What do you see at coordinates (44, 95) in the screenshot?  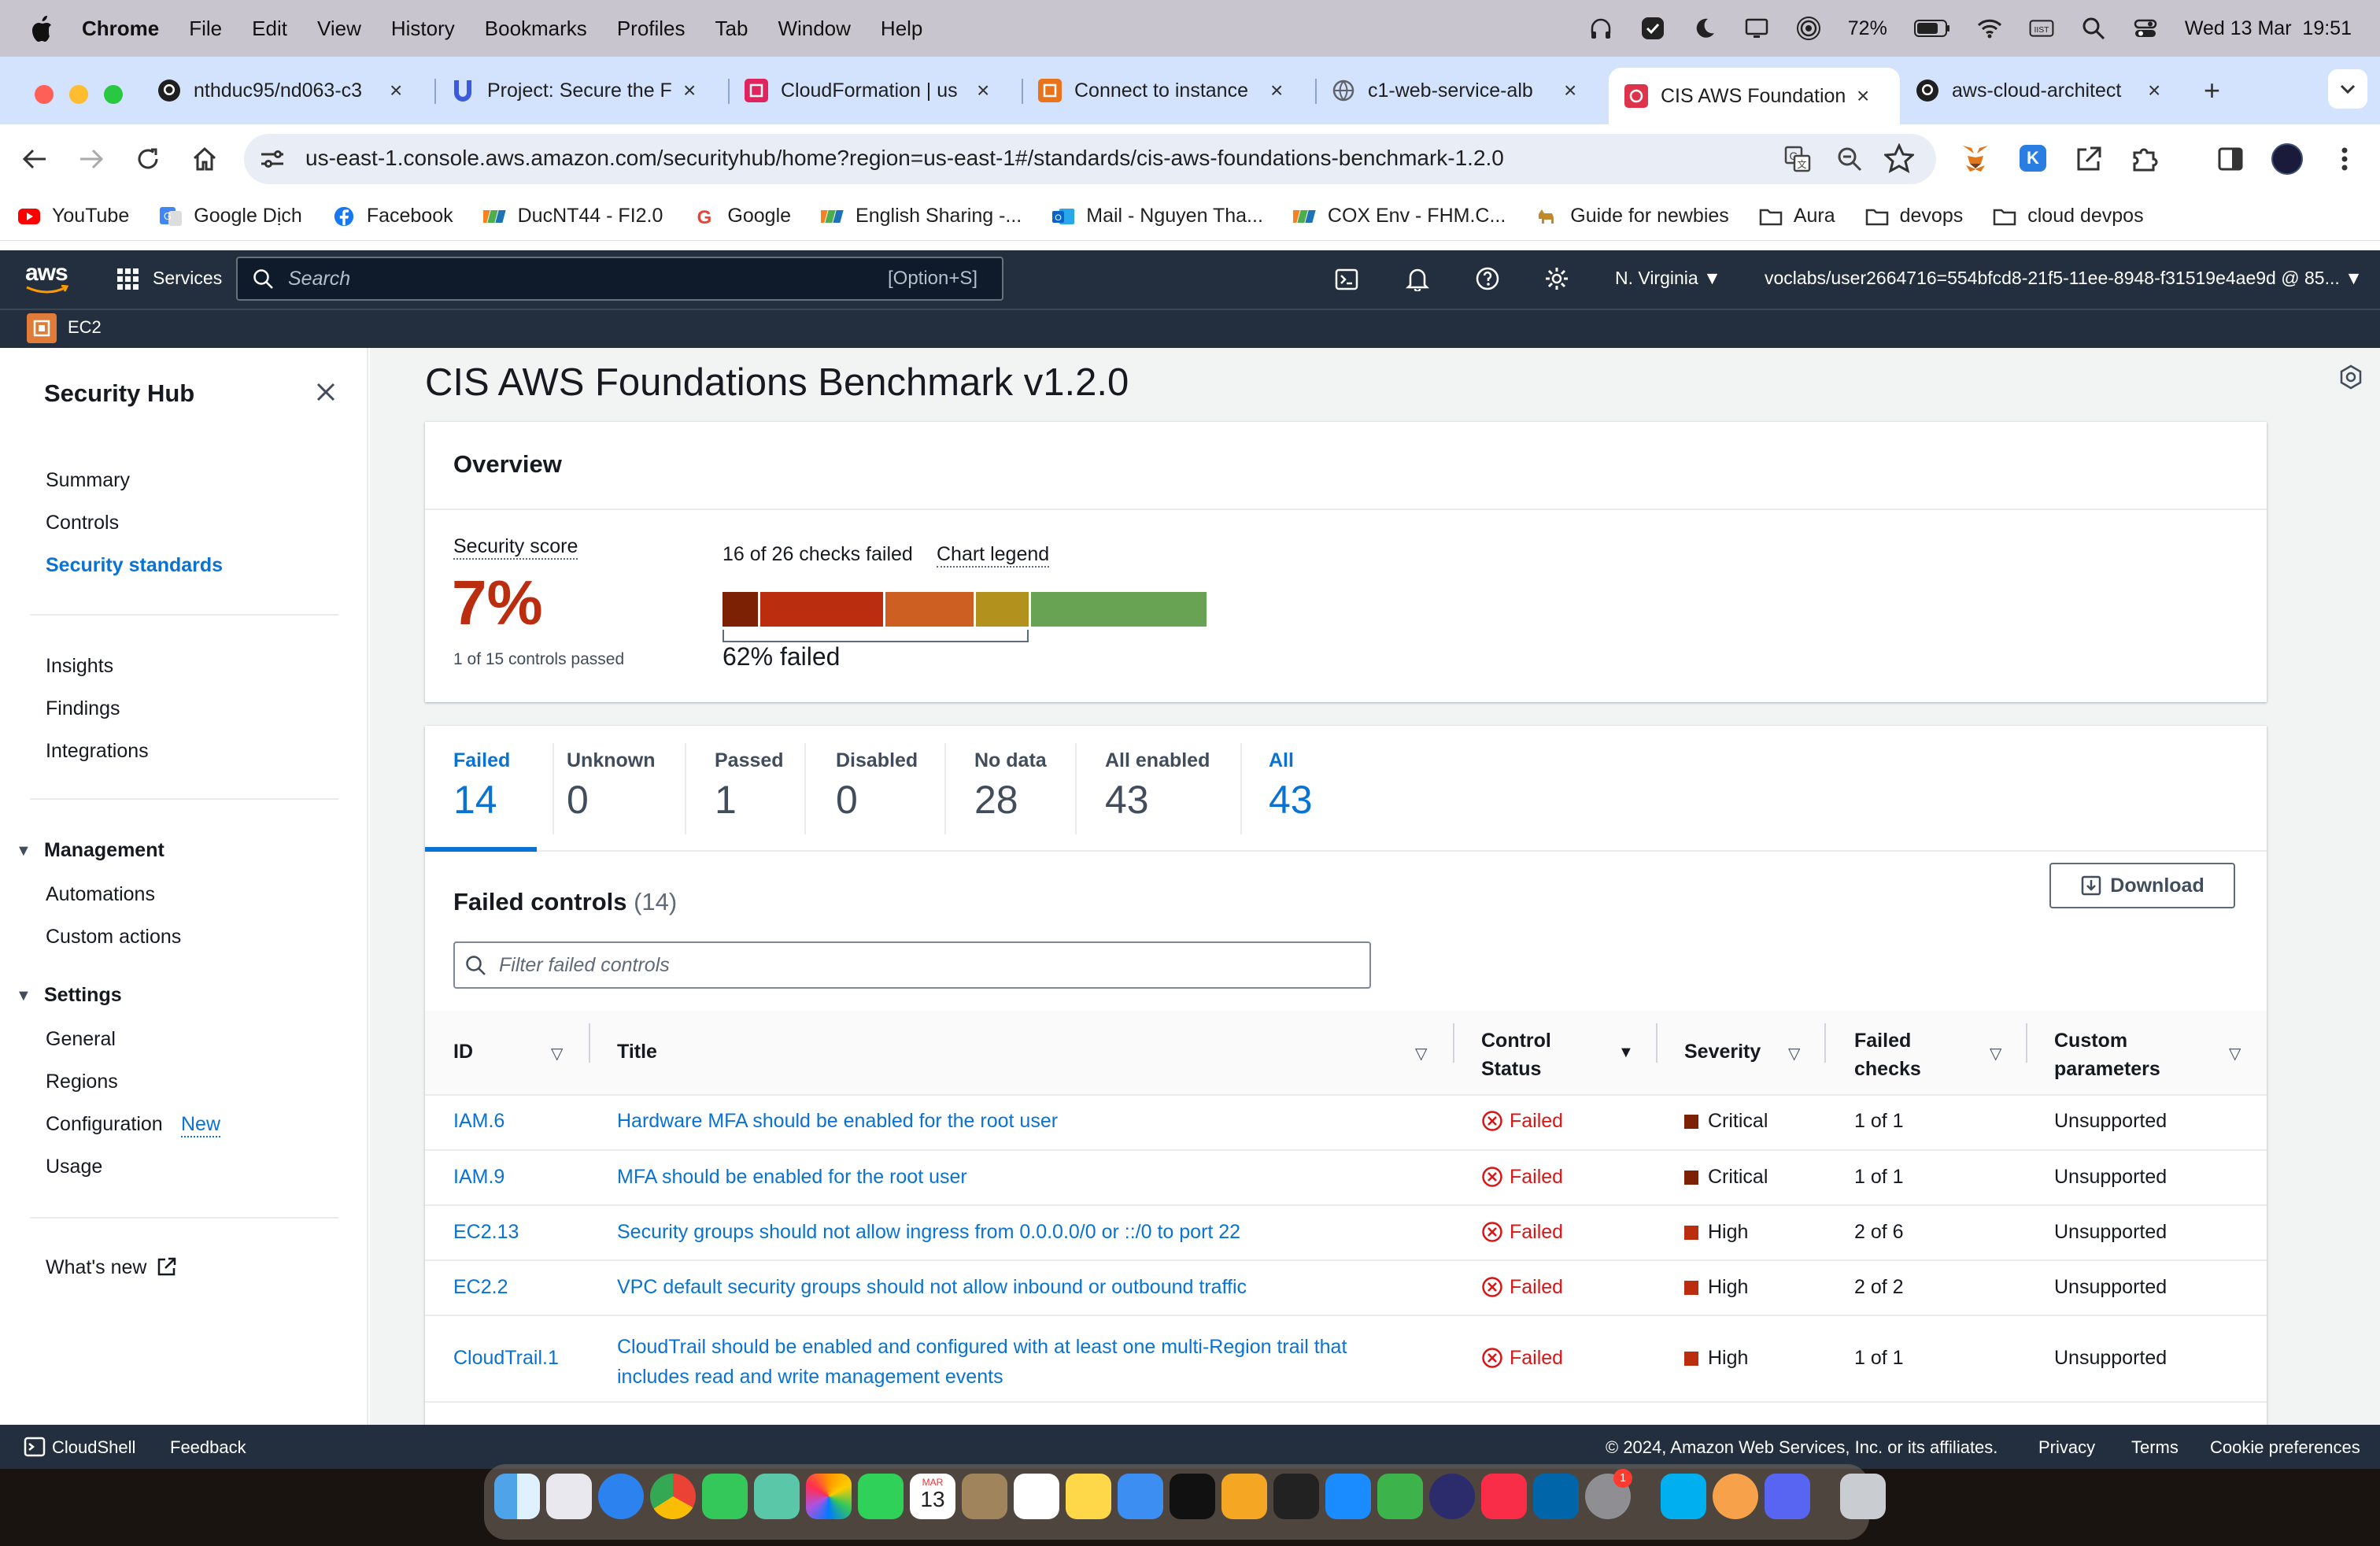 I see `window-close-button` at bounding box center [44, 95].